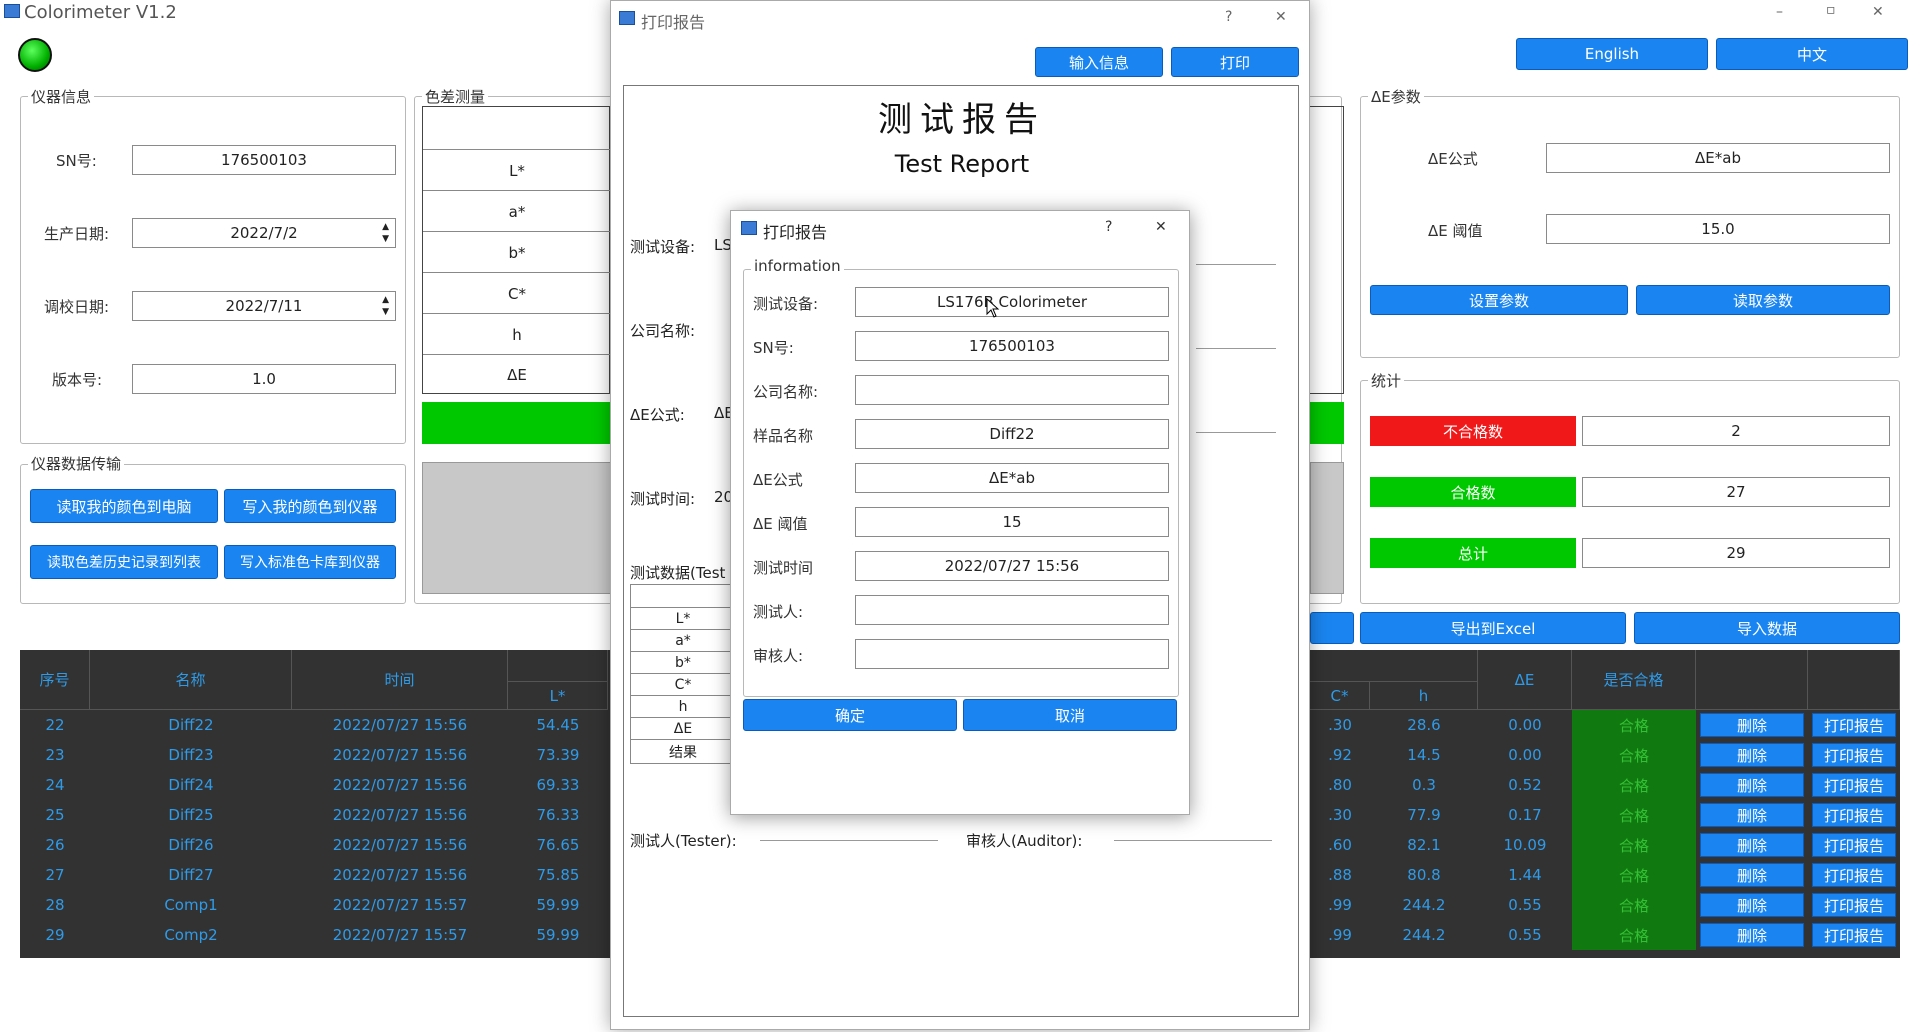 Image resolution: width=1908 pixels, height=1032 pixels. What do you see at coordinates (1070, 715) in the screenshot?
I see `cancel-button: 取消` at bounding box center [1070, 715].